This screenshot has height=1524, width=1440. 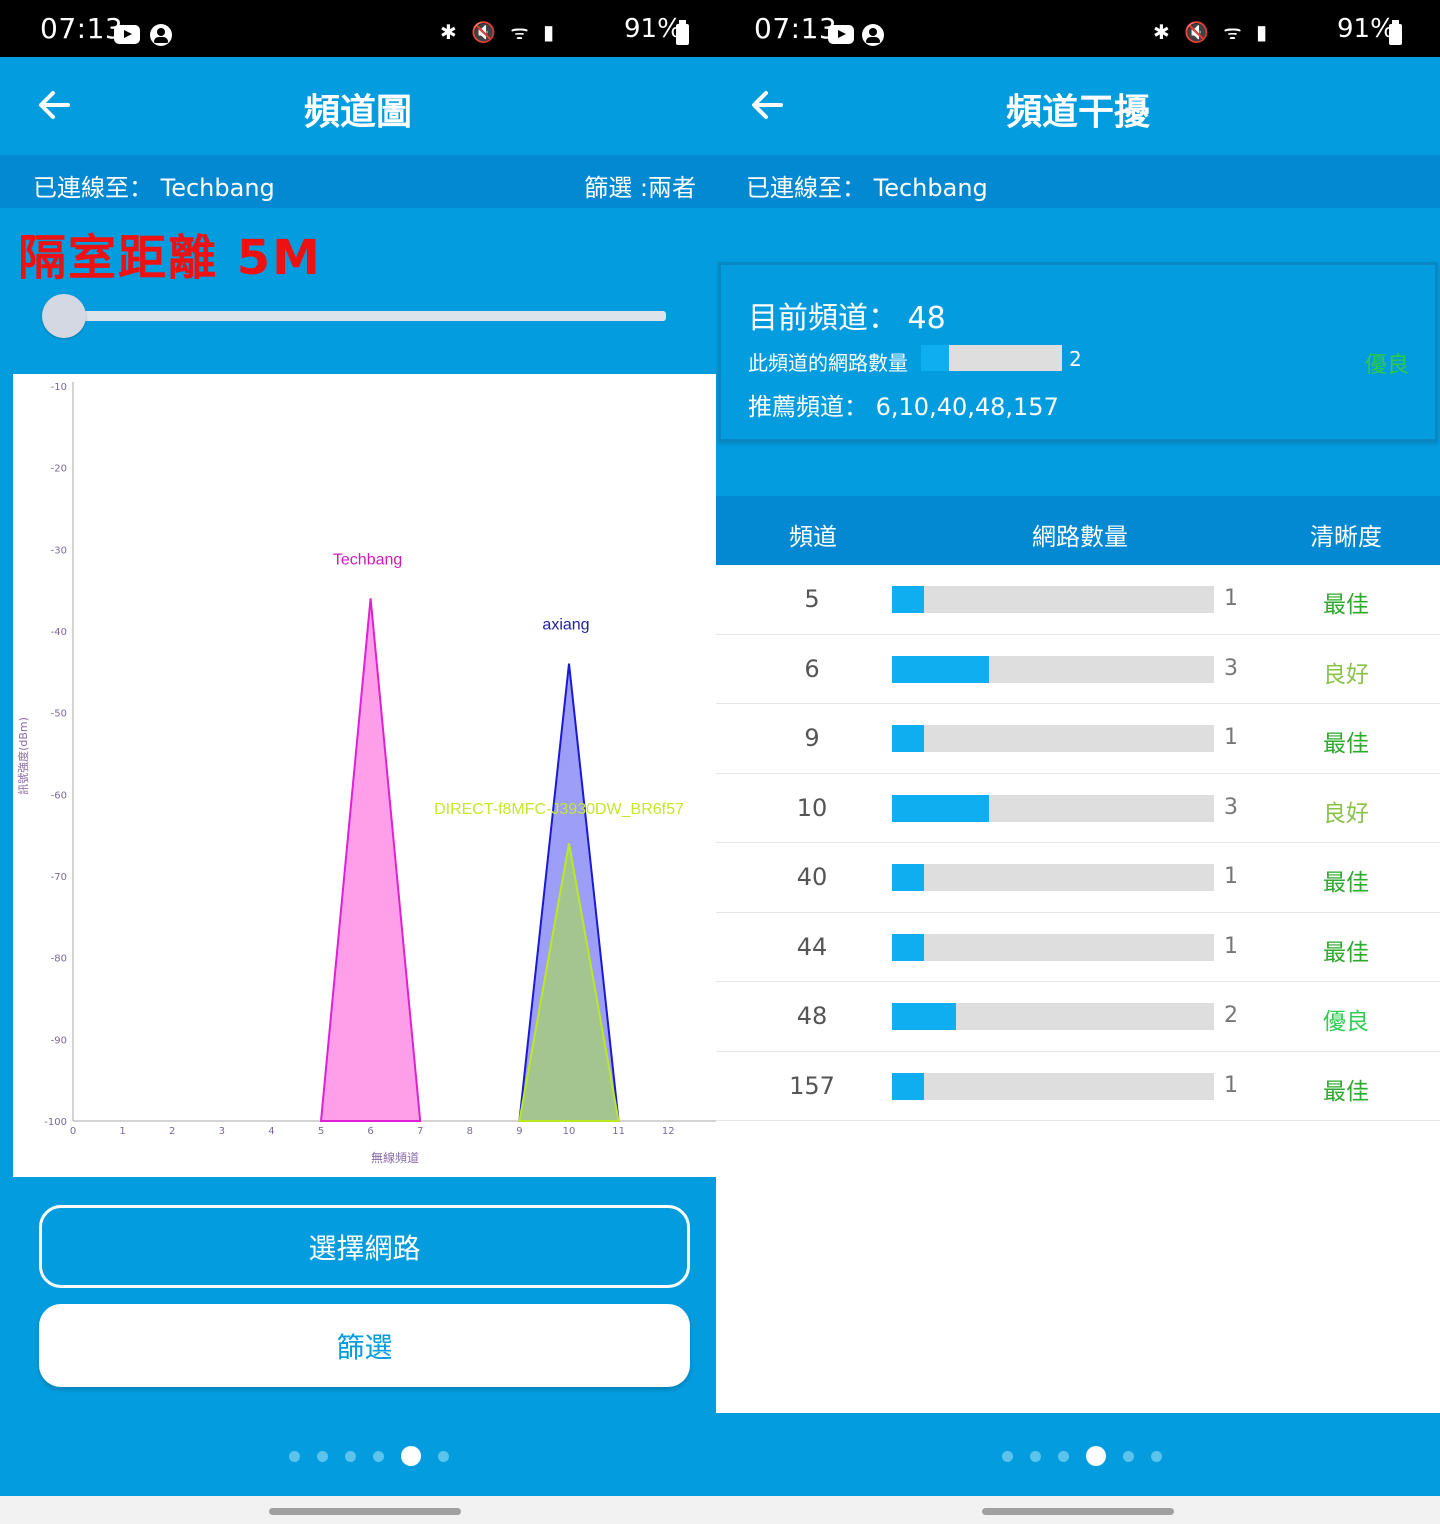 I want to click on page-indicator, so click(x=1082, y=1456).